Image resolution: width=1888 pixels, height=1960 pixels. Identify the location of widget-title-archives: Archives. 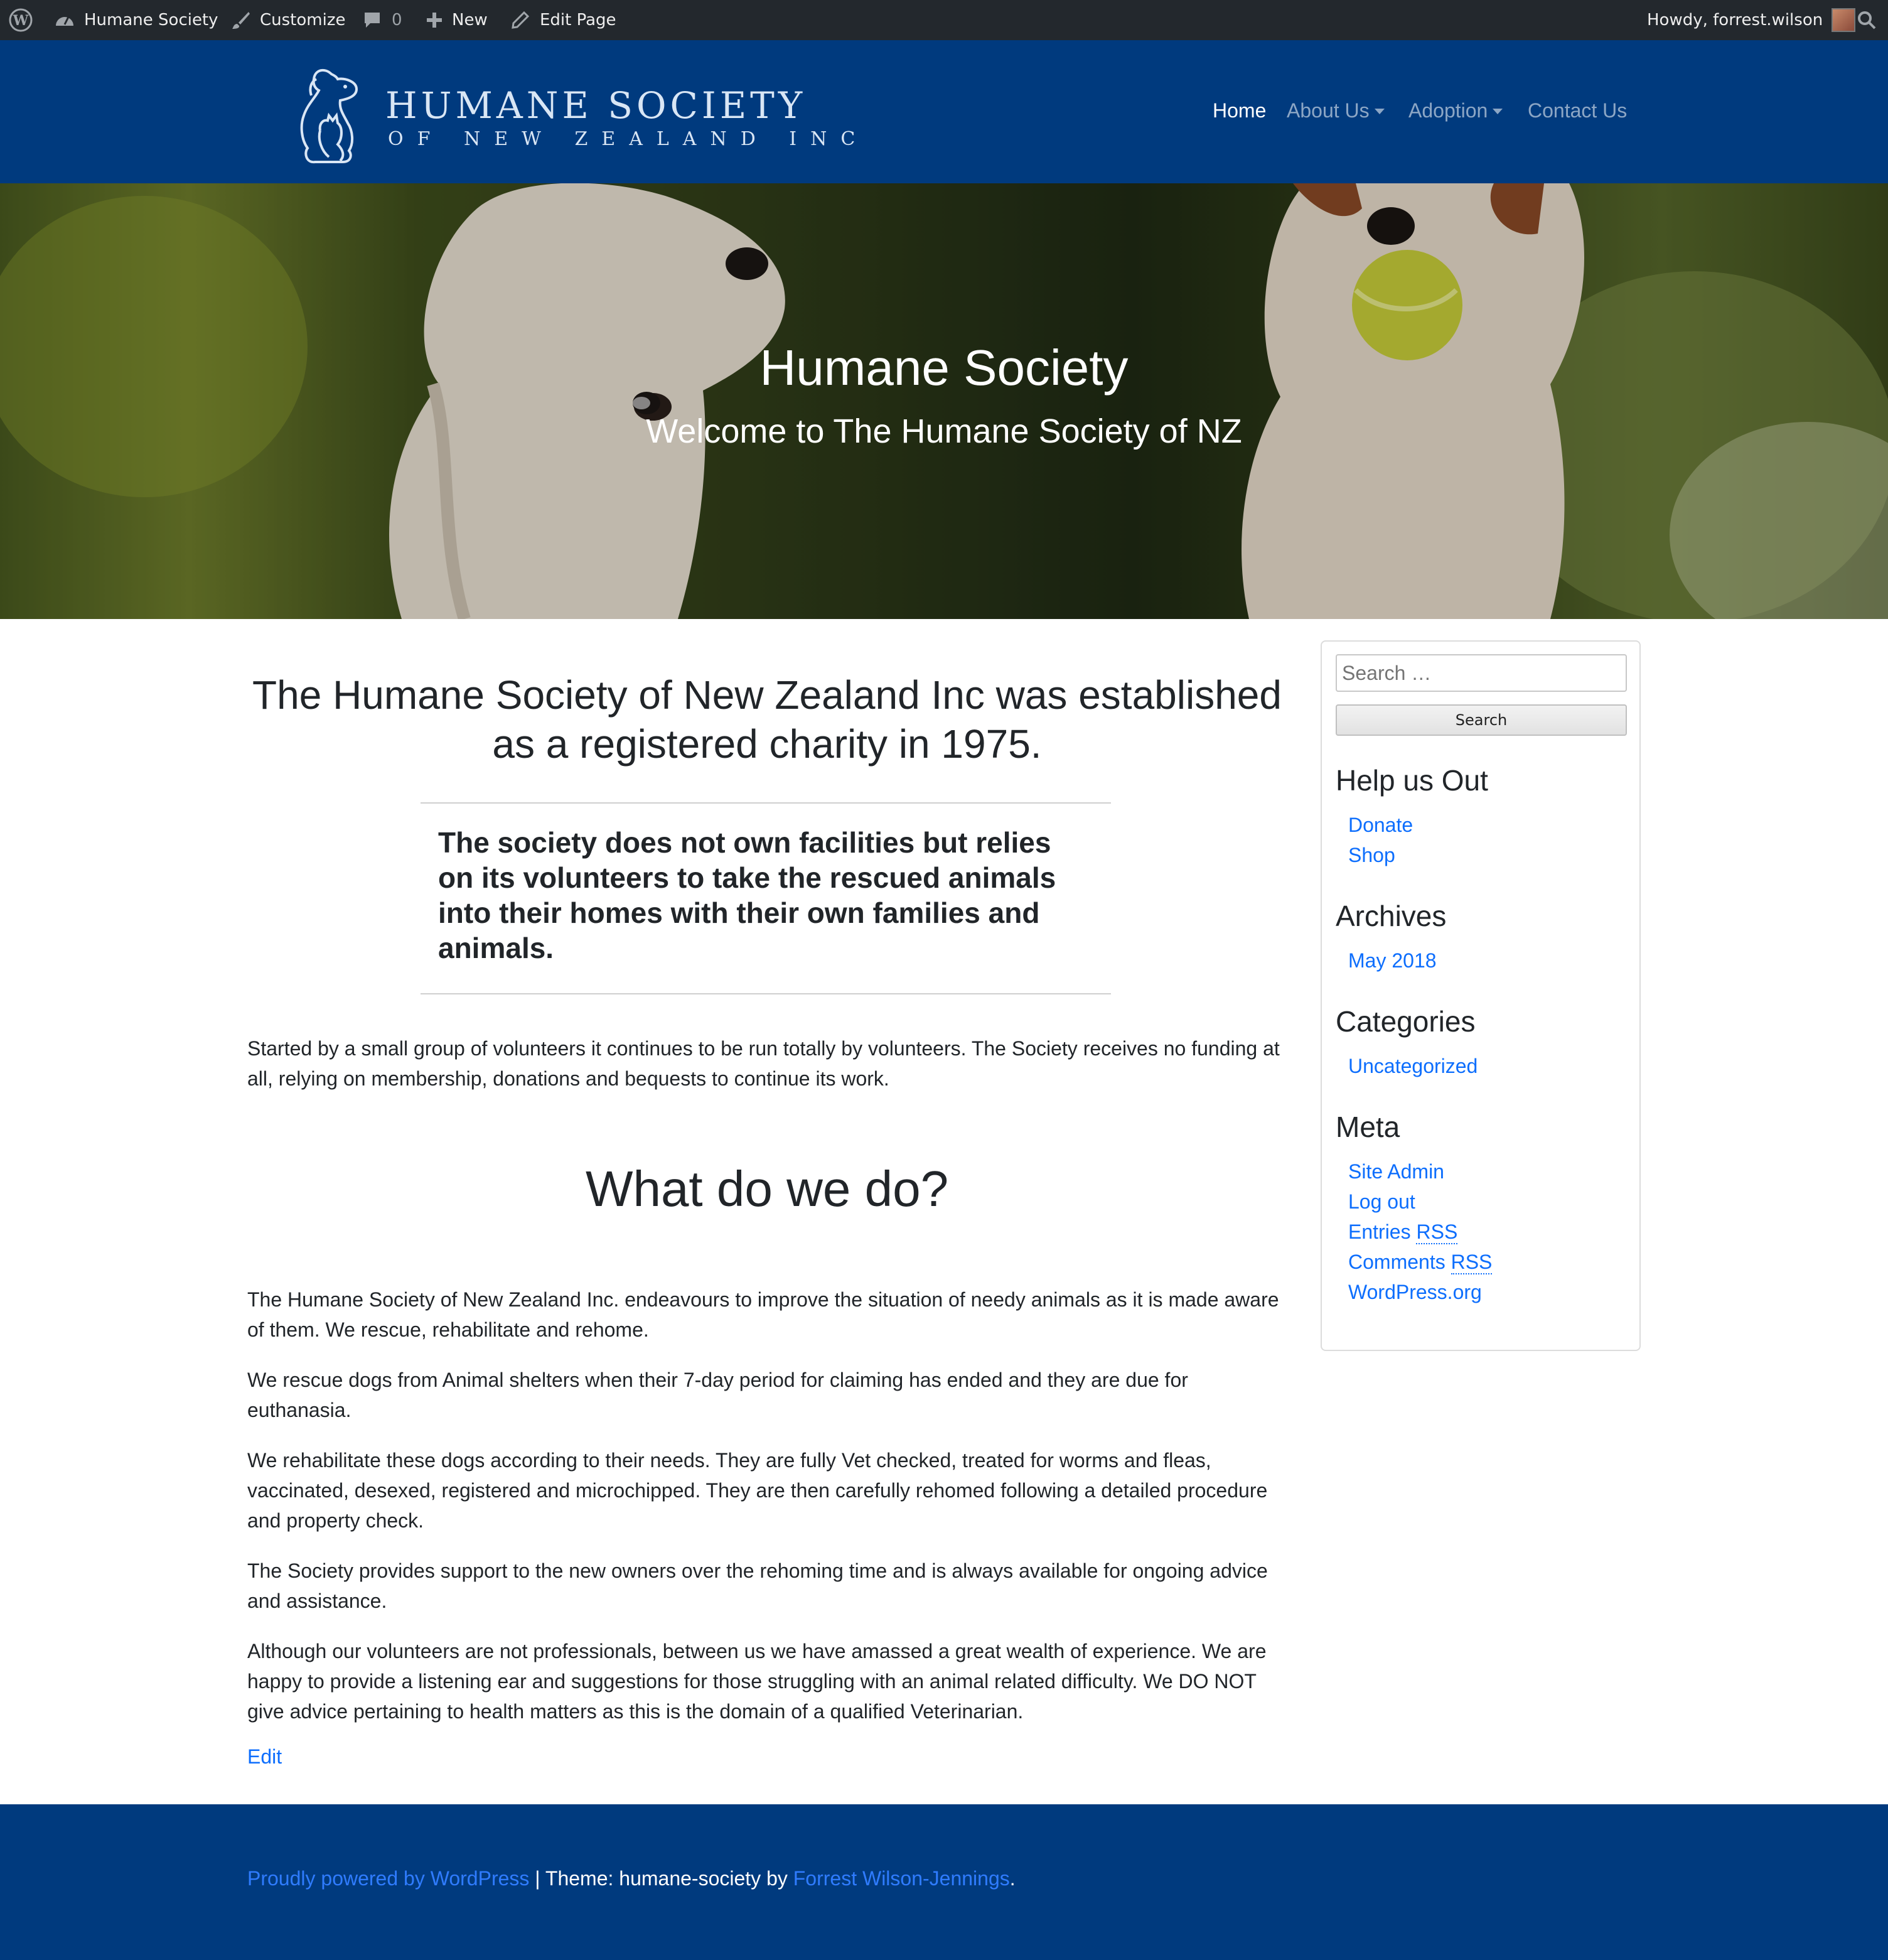
(1391, 916).